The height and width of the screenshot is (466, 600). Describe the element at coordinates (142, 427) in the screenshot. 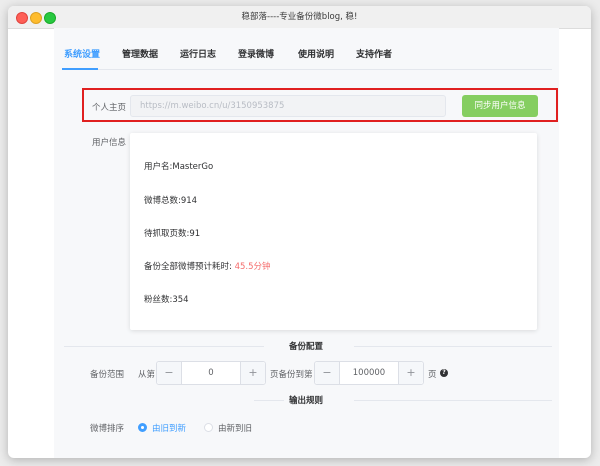

I see `sort-old-to-new-radio` at that location.